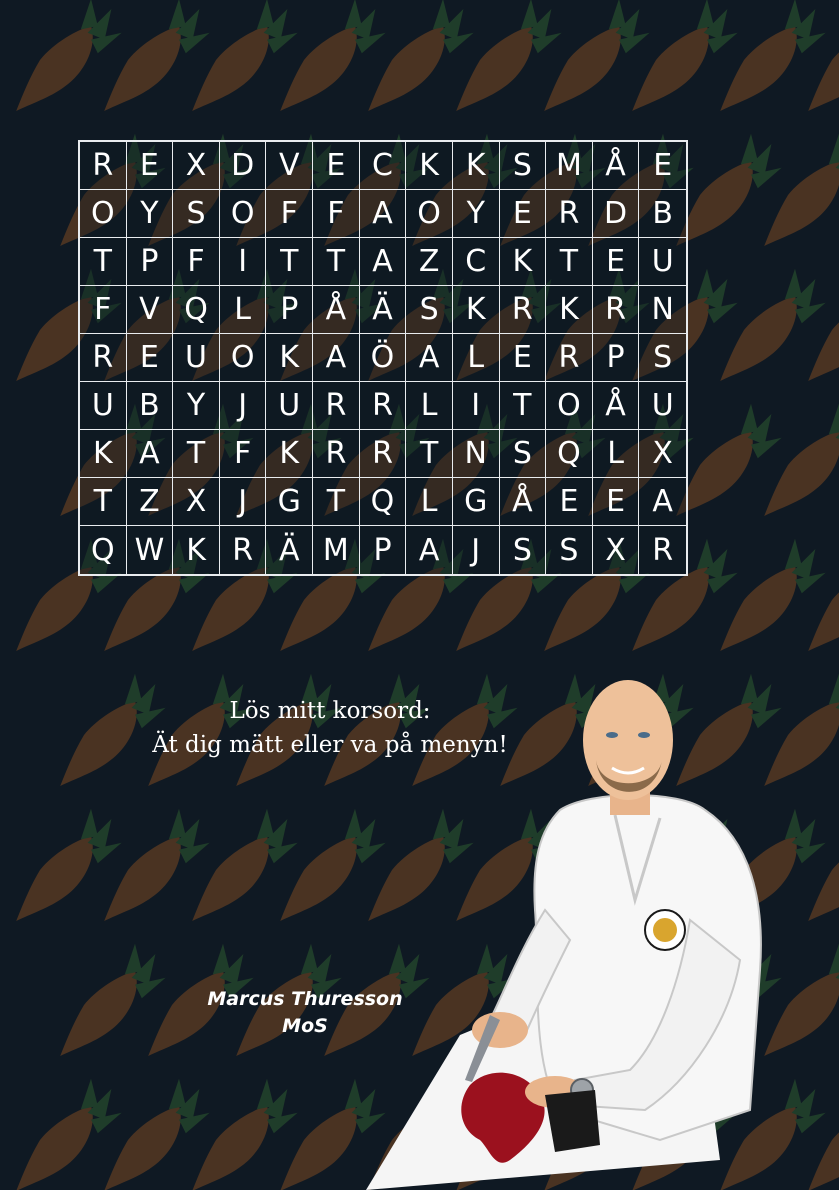 The image size is (839, 1190). What do you see at coordinates (662, 406) in the screenshot?
I see `grid-cell: U` at bounding box center [662, 406].